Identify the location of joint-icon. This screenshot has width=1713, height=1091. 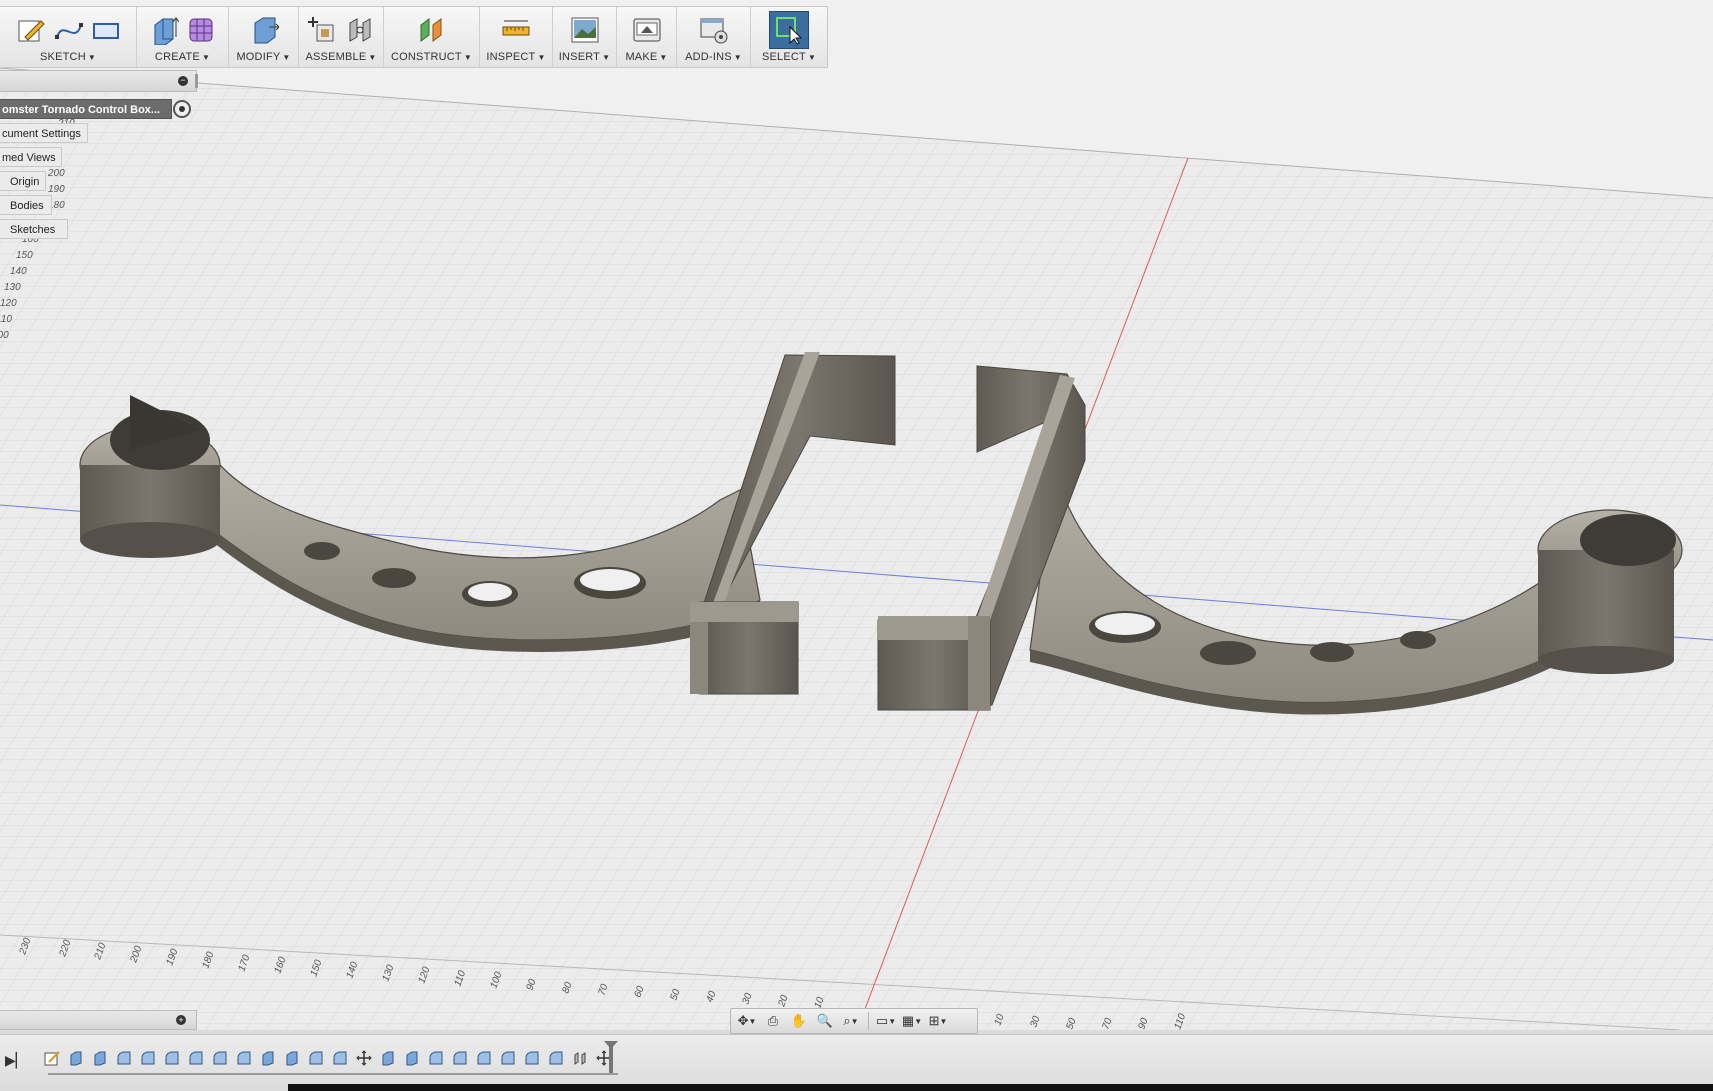
(360, 30).